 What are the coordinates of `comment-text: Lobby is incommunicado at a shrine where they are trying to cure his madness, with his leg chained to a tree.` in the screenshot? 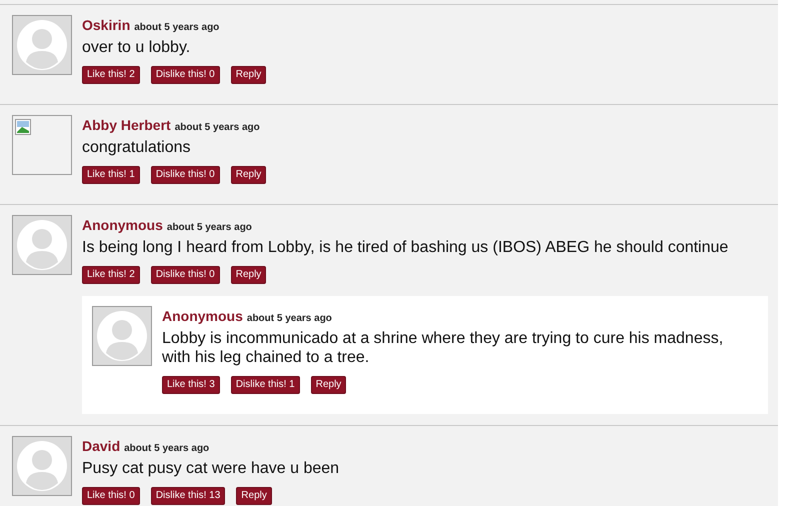 It's located at (443, 348).